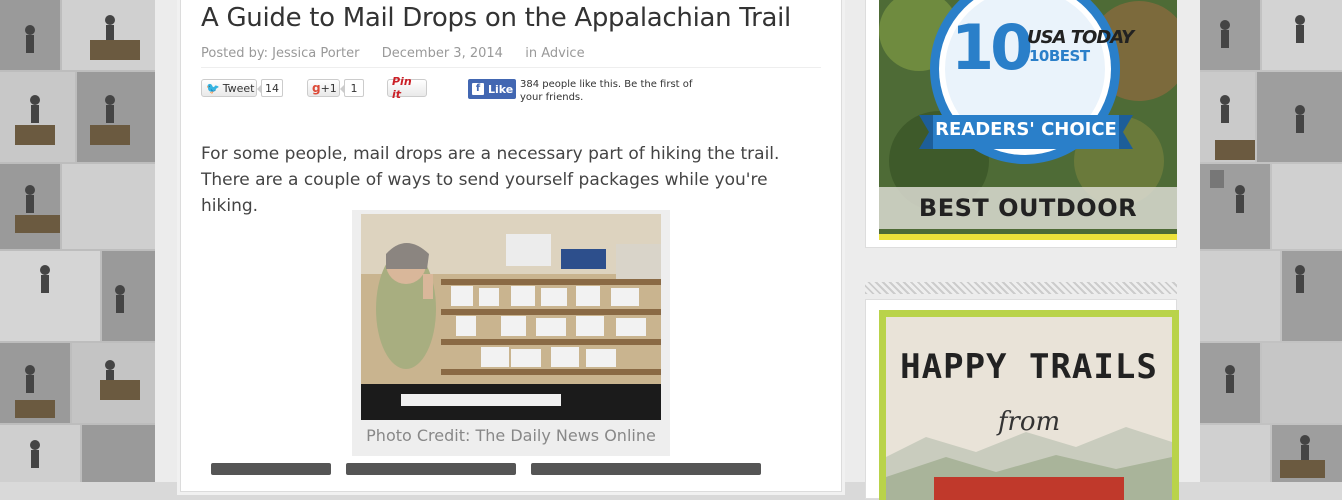  I want to click on meta-divider, so click(511, 67).